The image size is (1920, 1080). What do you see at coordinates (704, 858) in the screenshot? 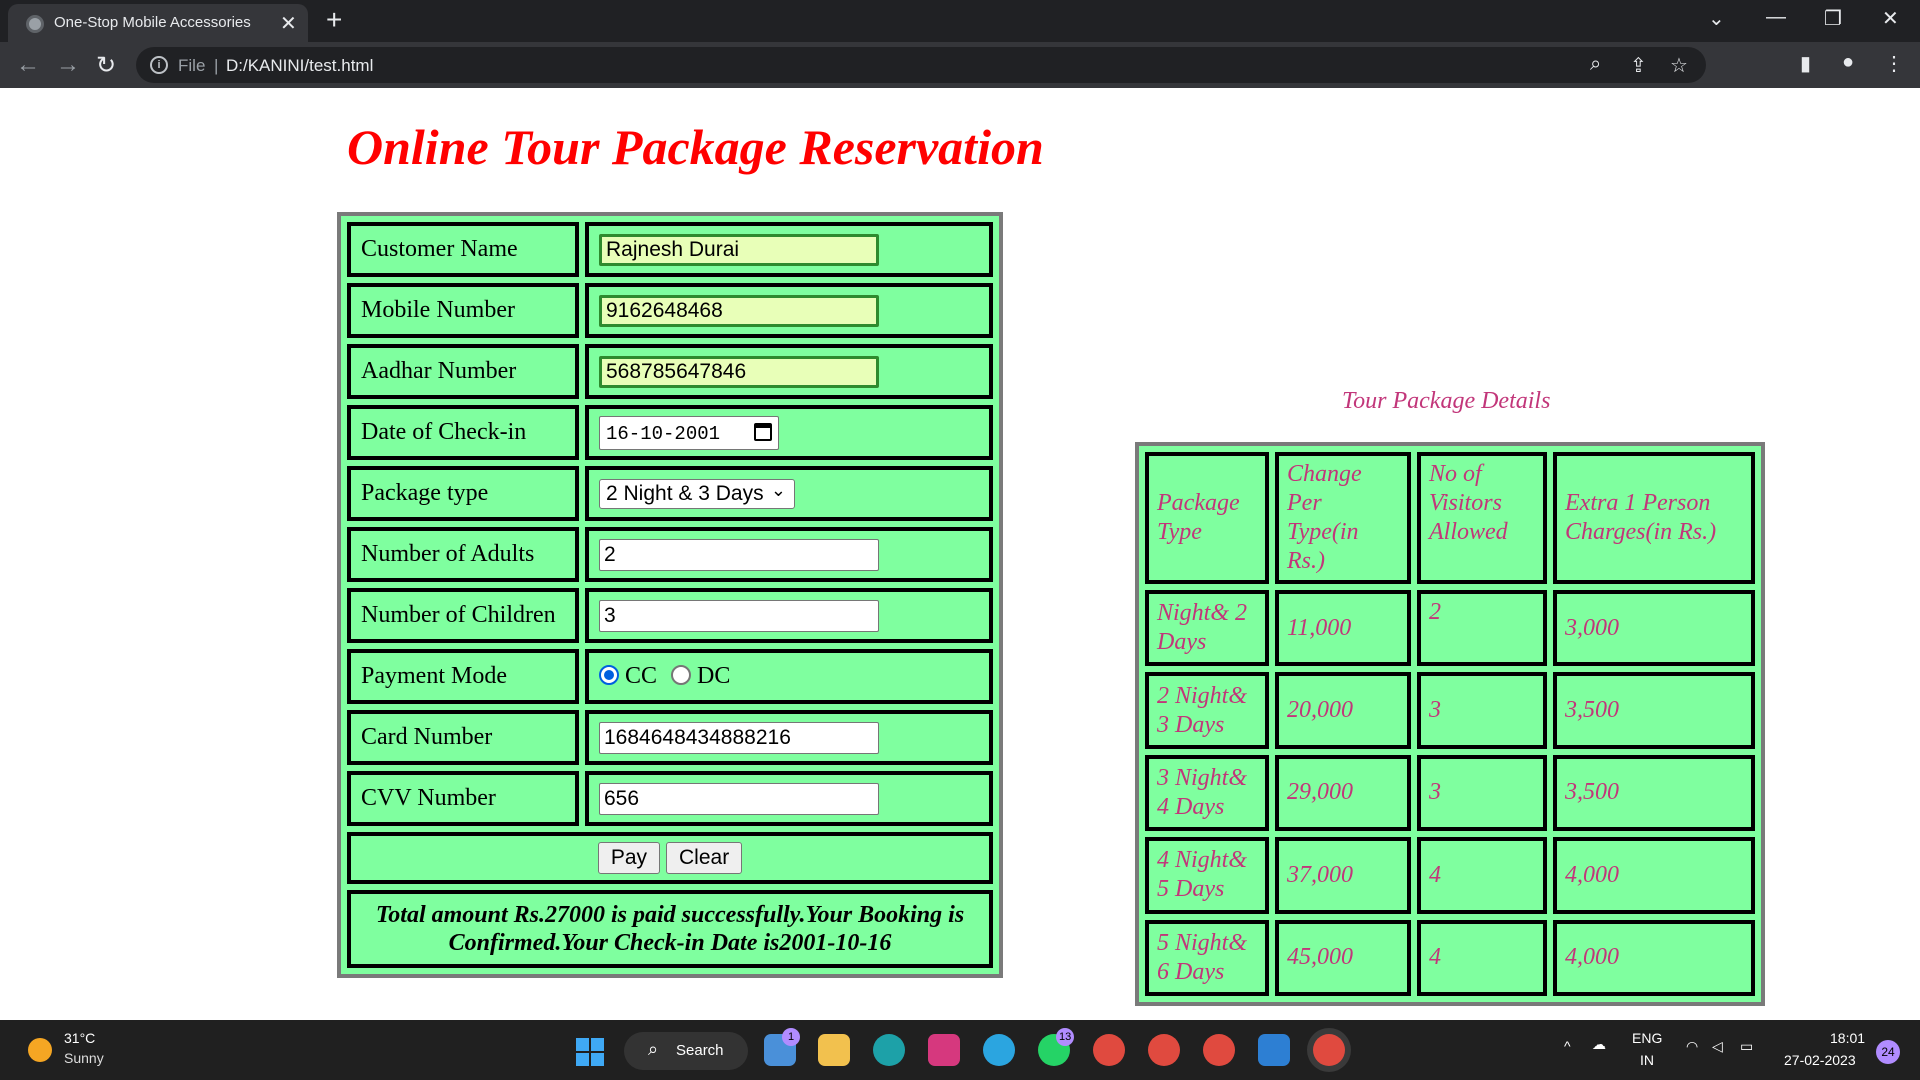
I see `clear-button: Clear` at bounding box center [704, 858].